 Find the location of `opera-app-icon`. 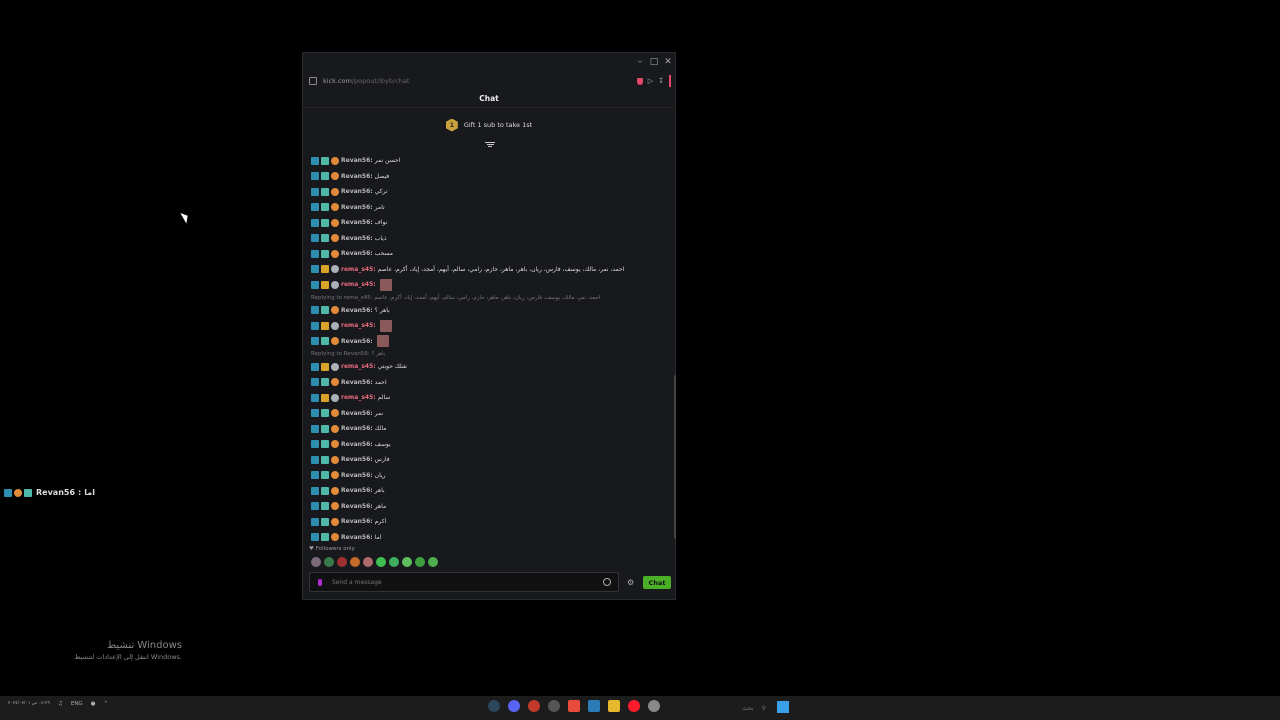

opera-app-icon is located at coordinates (634, 706).